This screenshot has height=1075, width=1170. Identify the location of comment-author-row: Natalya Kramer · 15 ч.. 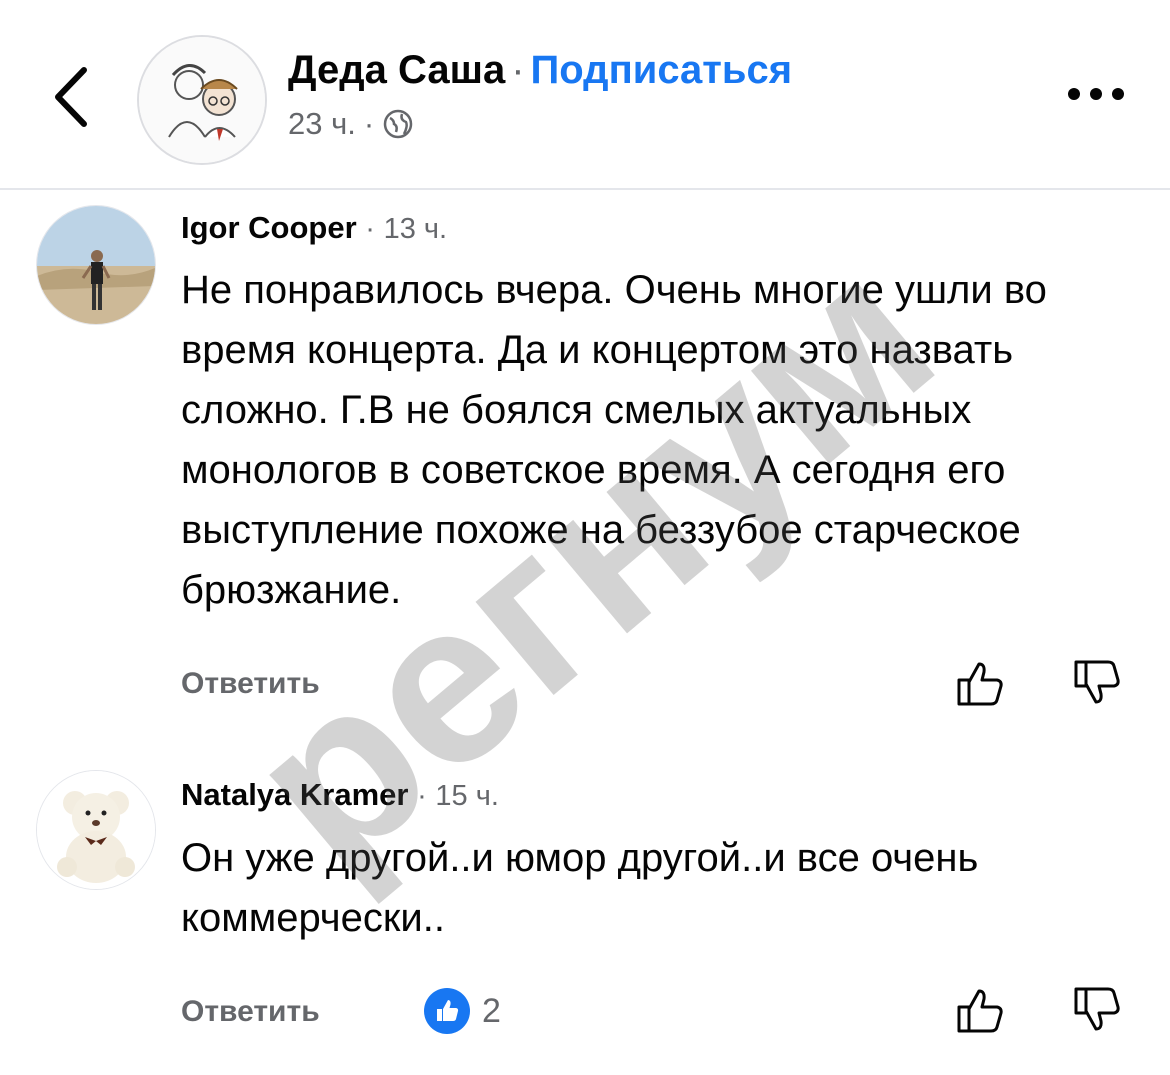
(340, 795).